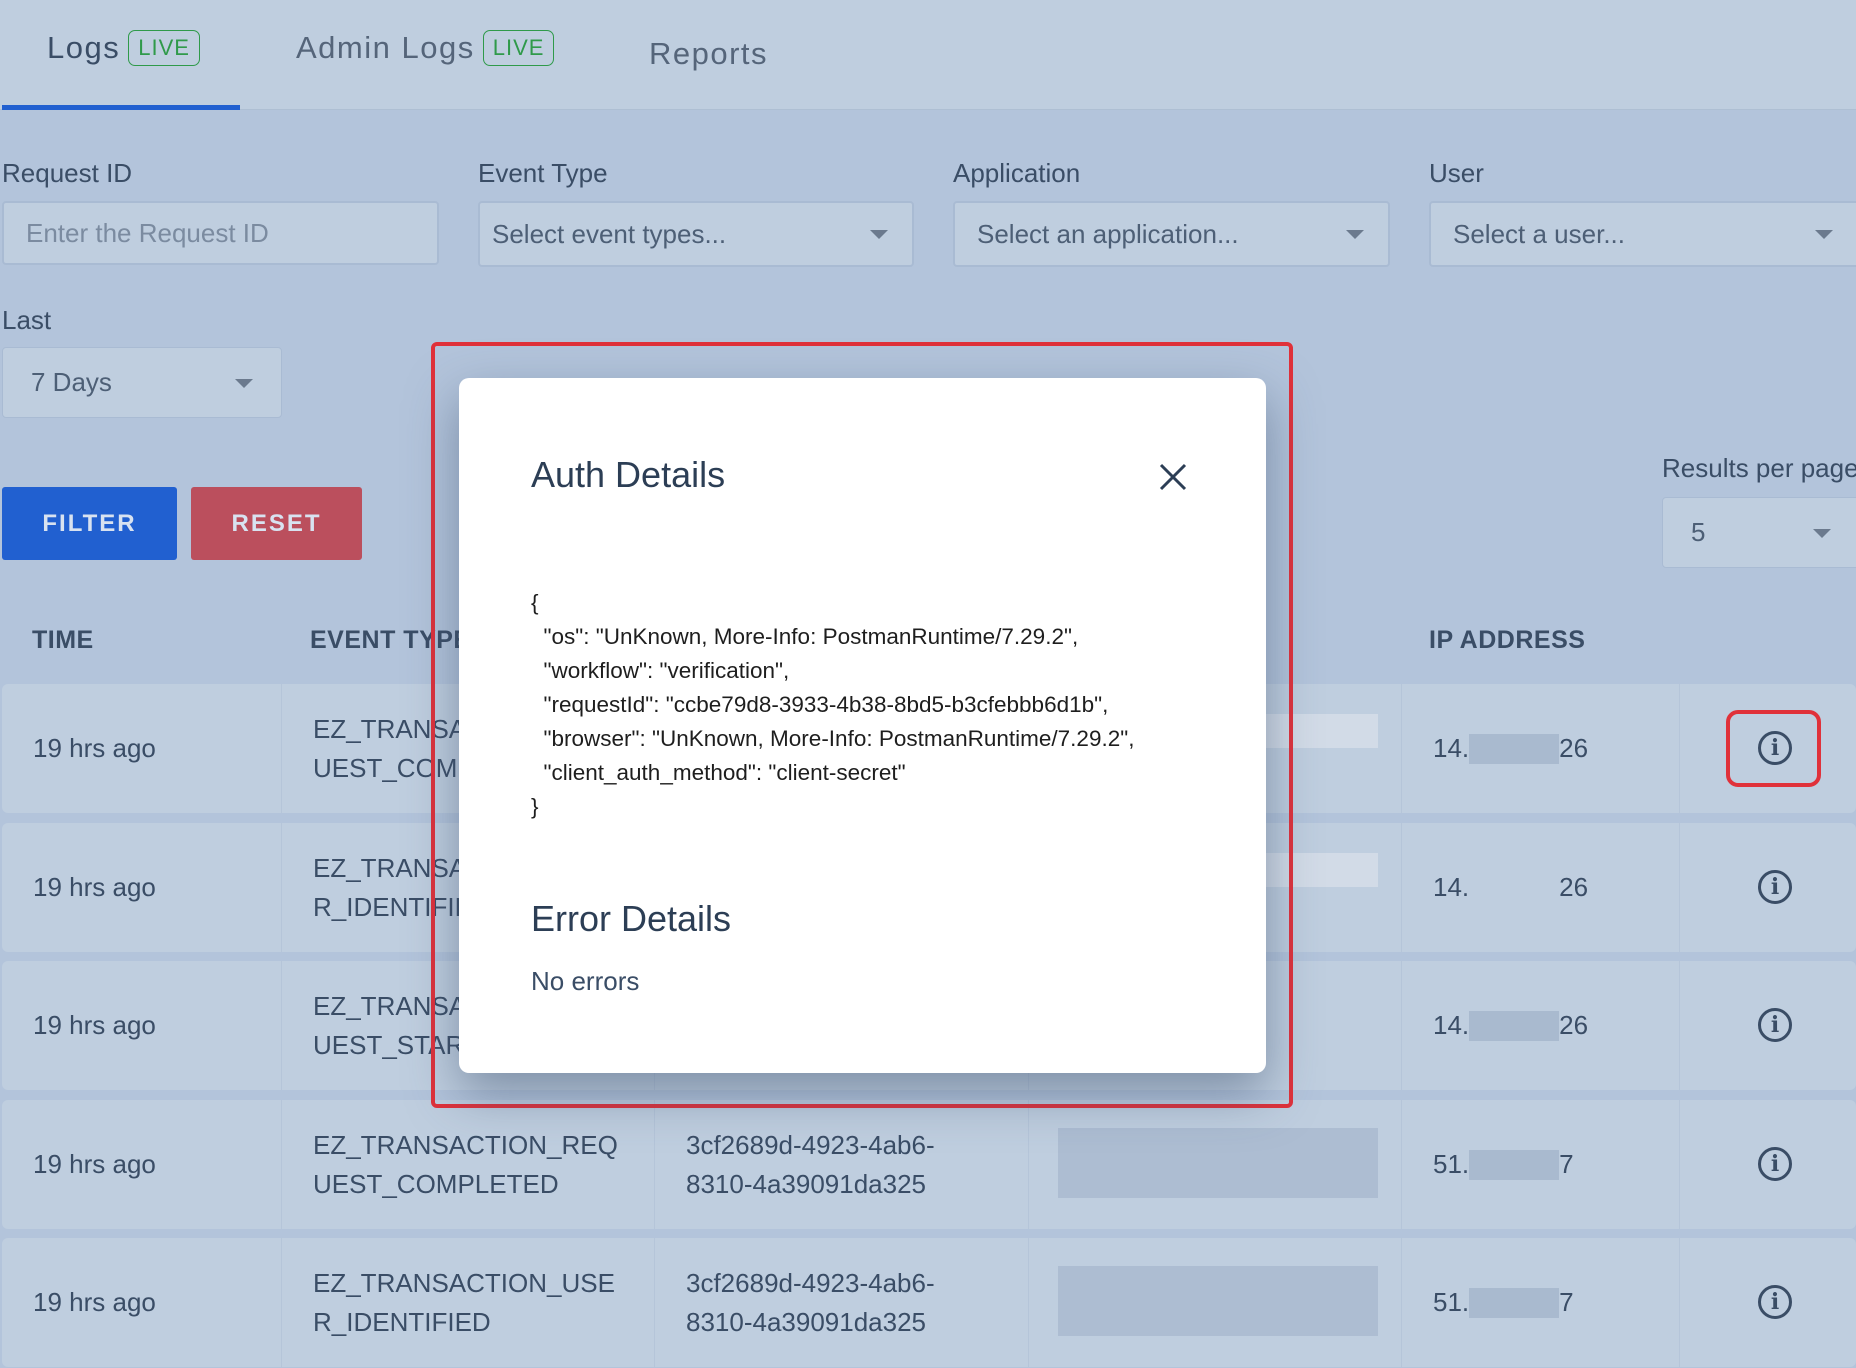  Describe the element at coordinates (1017, 173) in the screenshot. I see `application-label: Application` at that location.